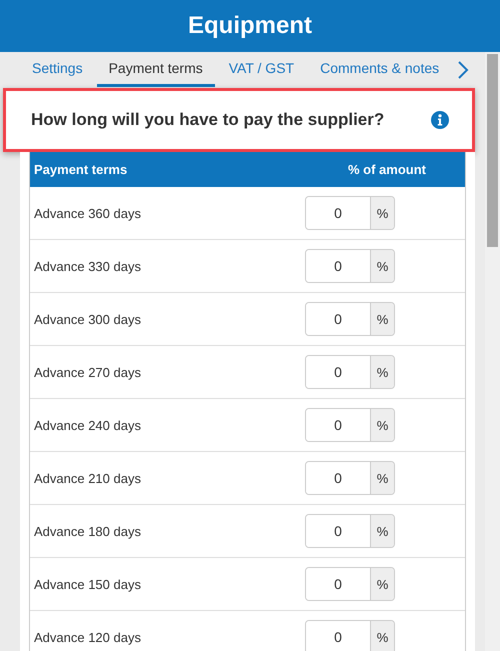 The width and height of the screenshot is (500, 651). Describe the element at coordinates (380, 69) in the screenshot. I see `tab: Comments & notes` at that location.